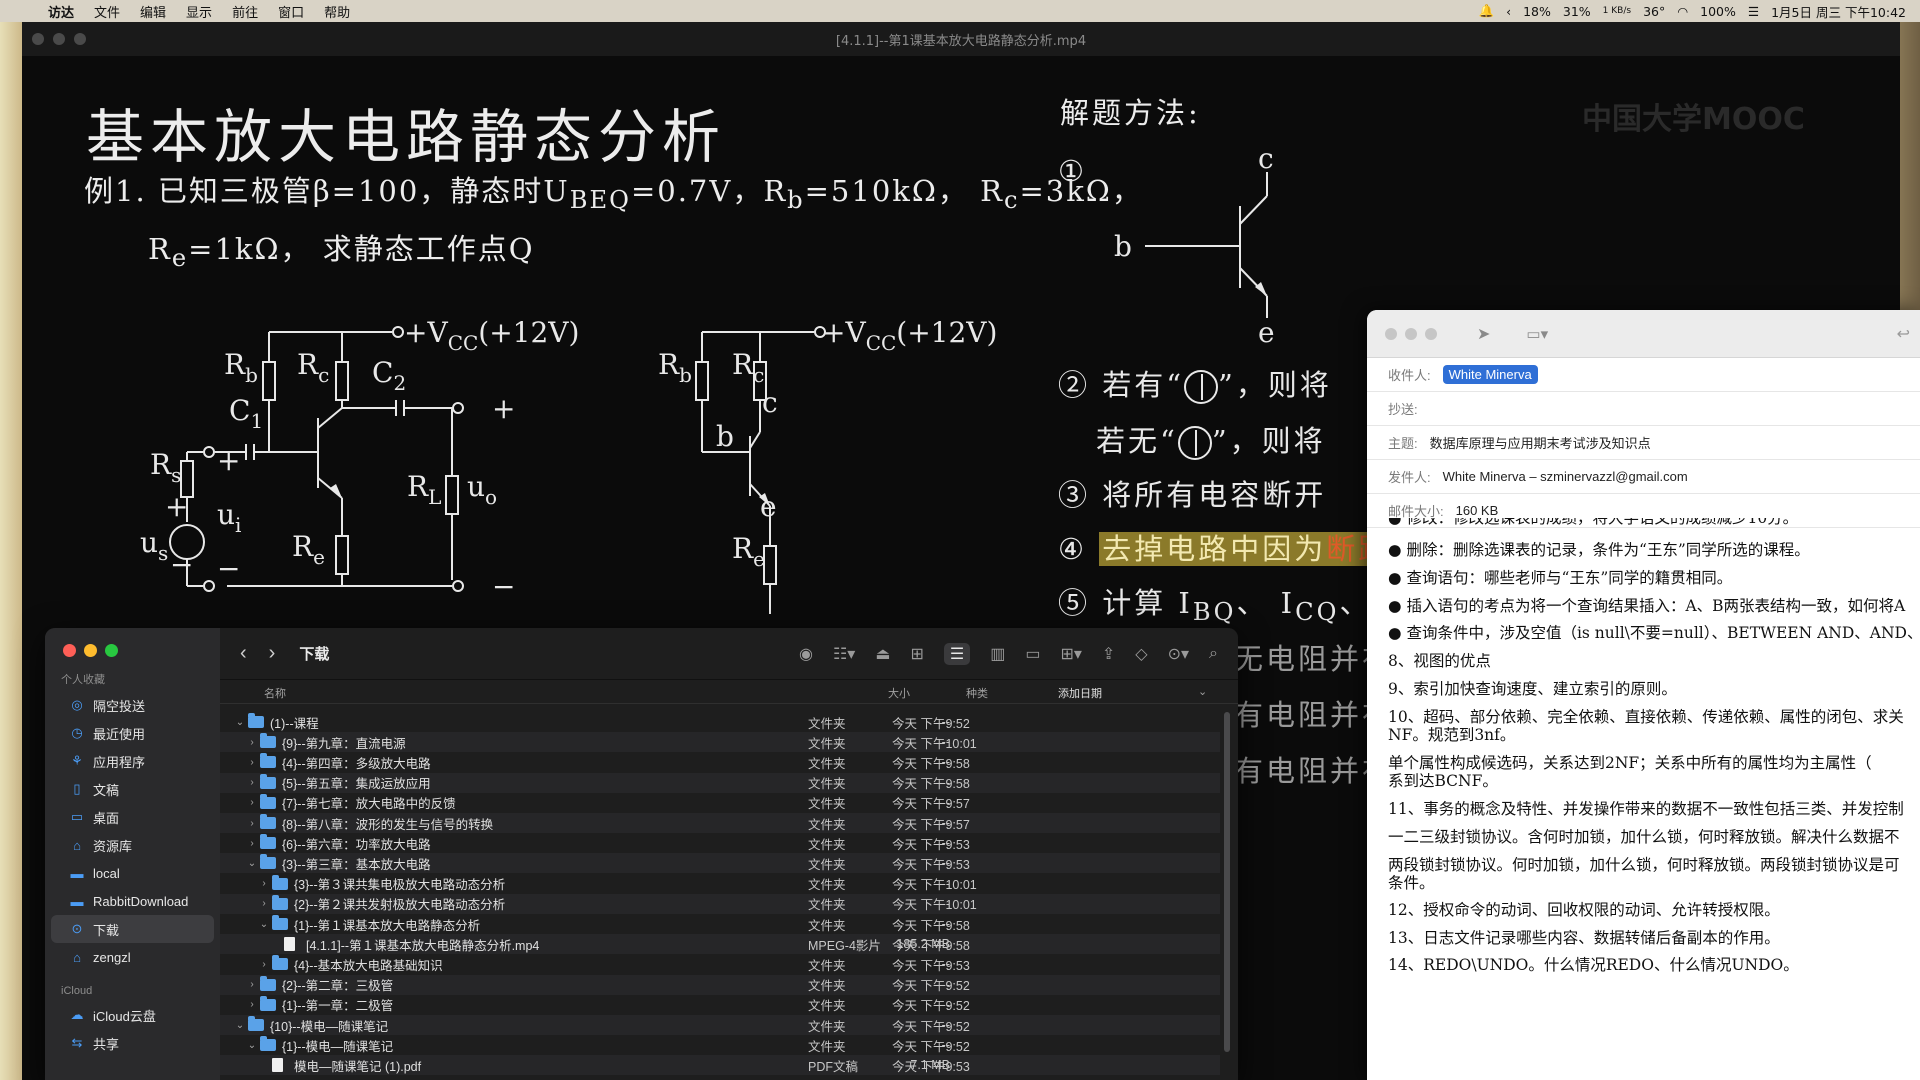  I want to click on scrollbar, so click(1227, 882).